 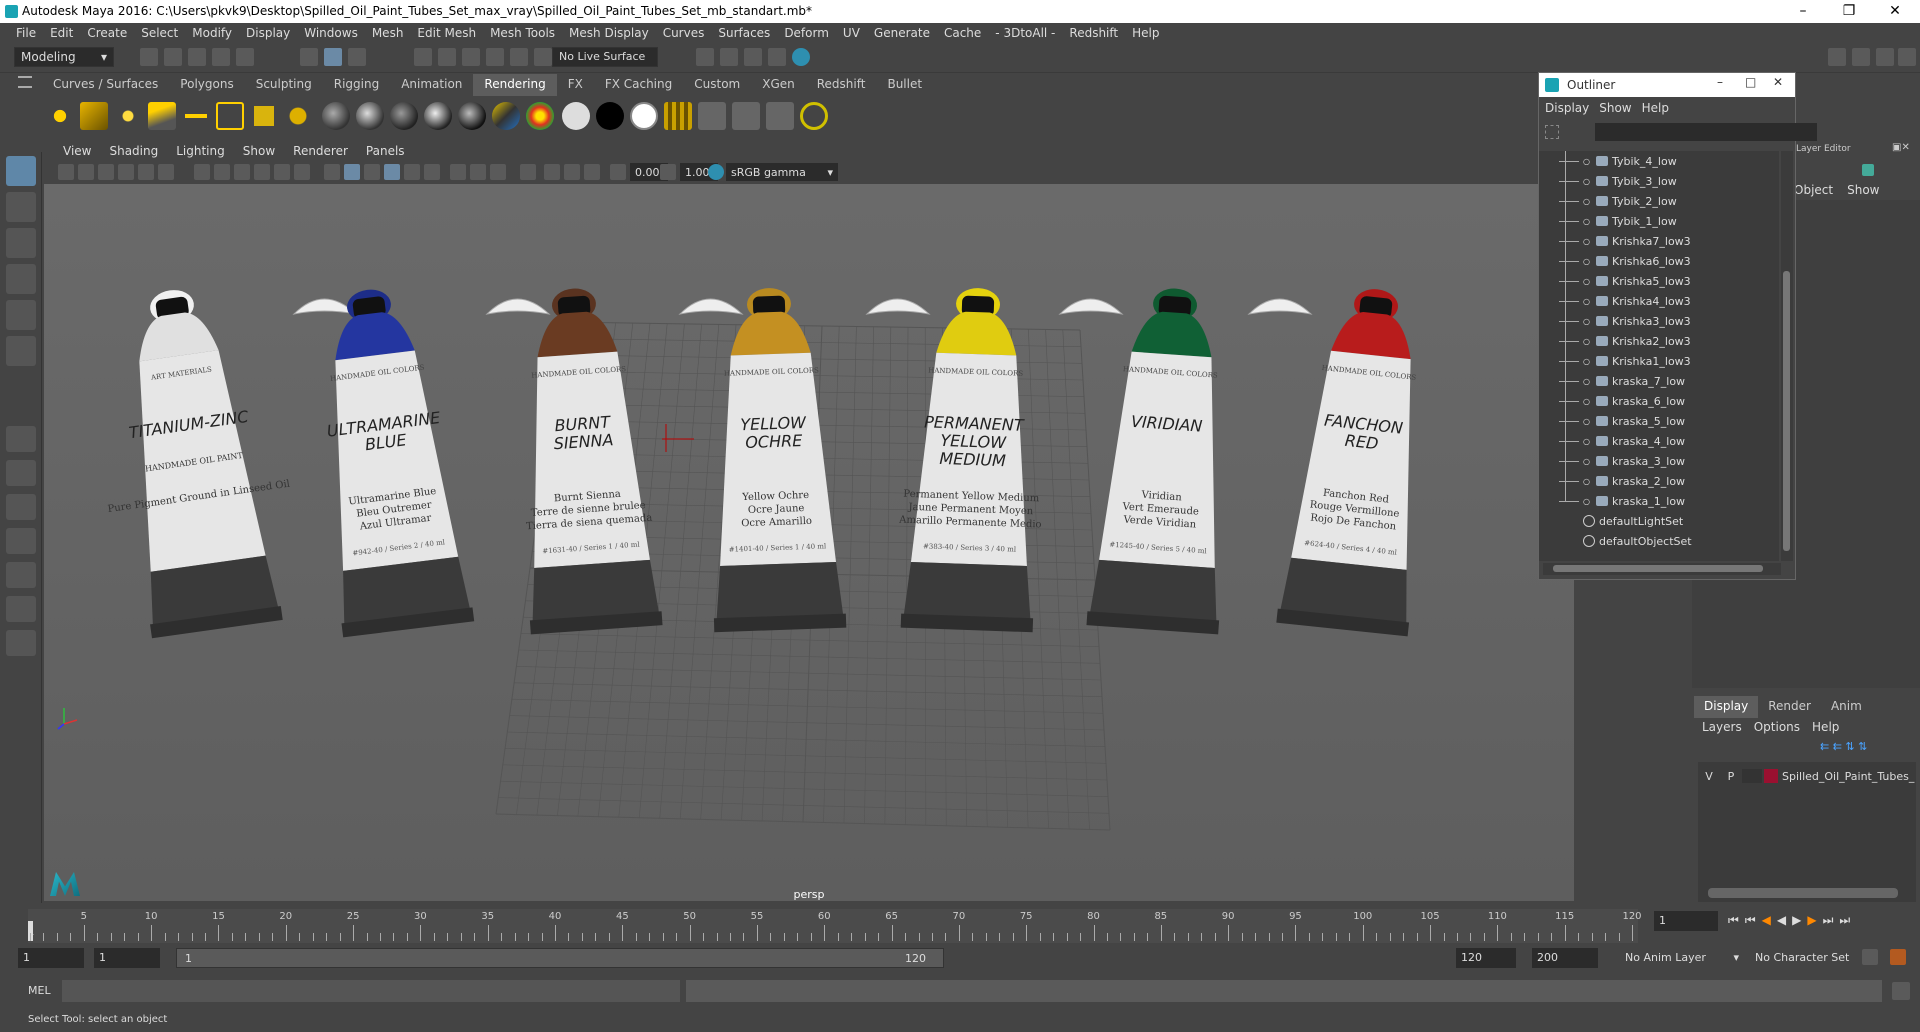 I want to click on shelf-tab-xgen: XGen, so click(x=778, y=85).